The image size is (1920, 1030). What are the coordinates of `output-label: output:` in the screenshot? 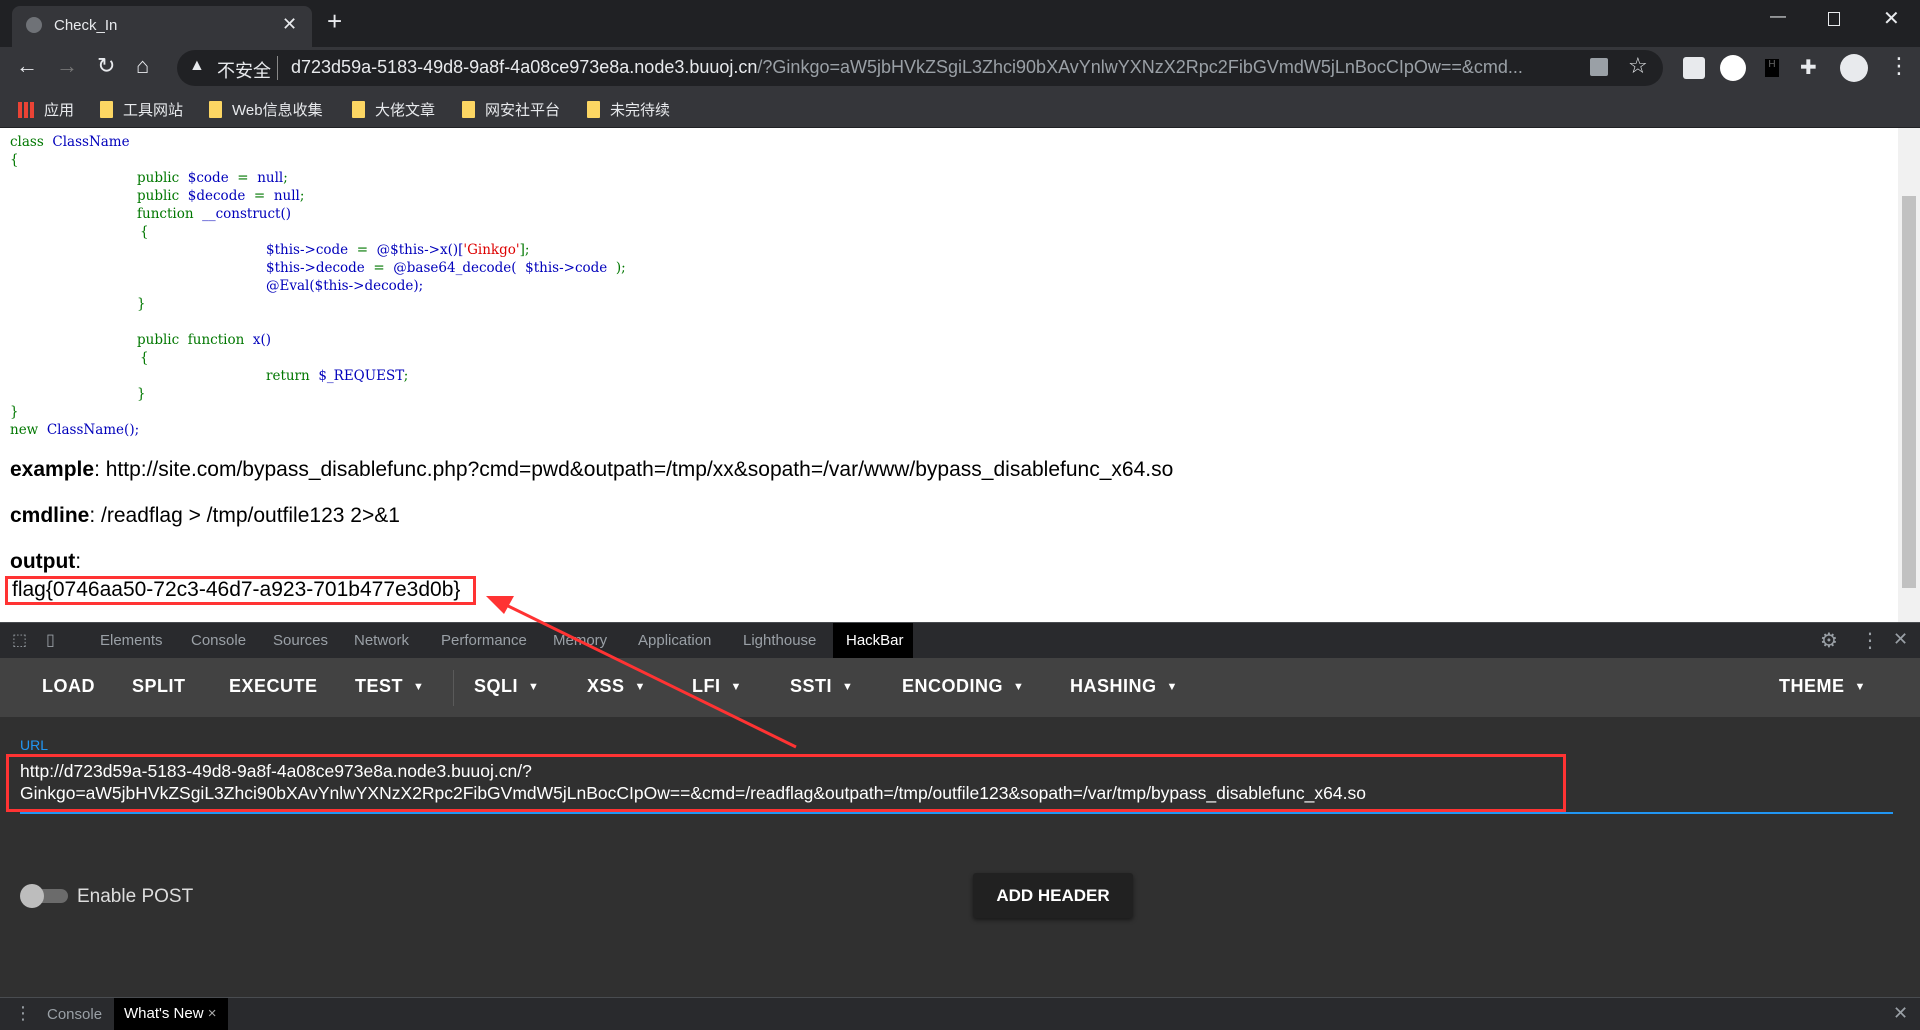 It's located at (46, 561).